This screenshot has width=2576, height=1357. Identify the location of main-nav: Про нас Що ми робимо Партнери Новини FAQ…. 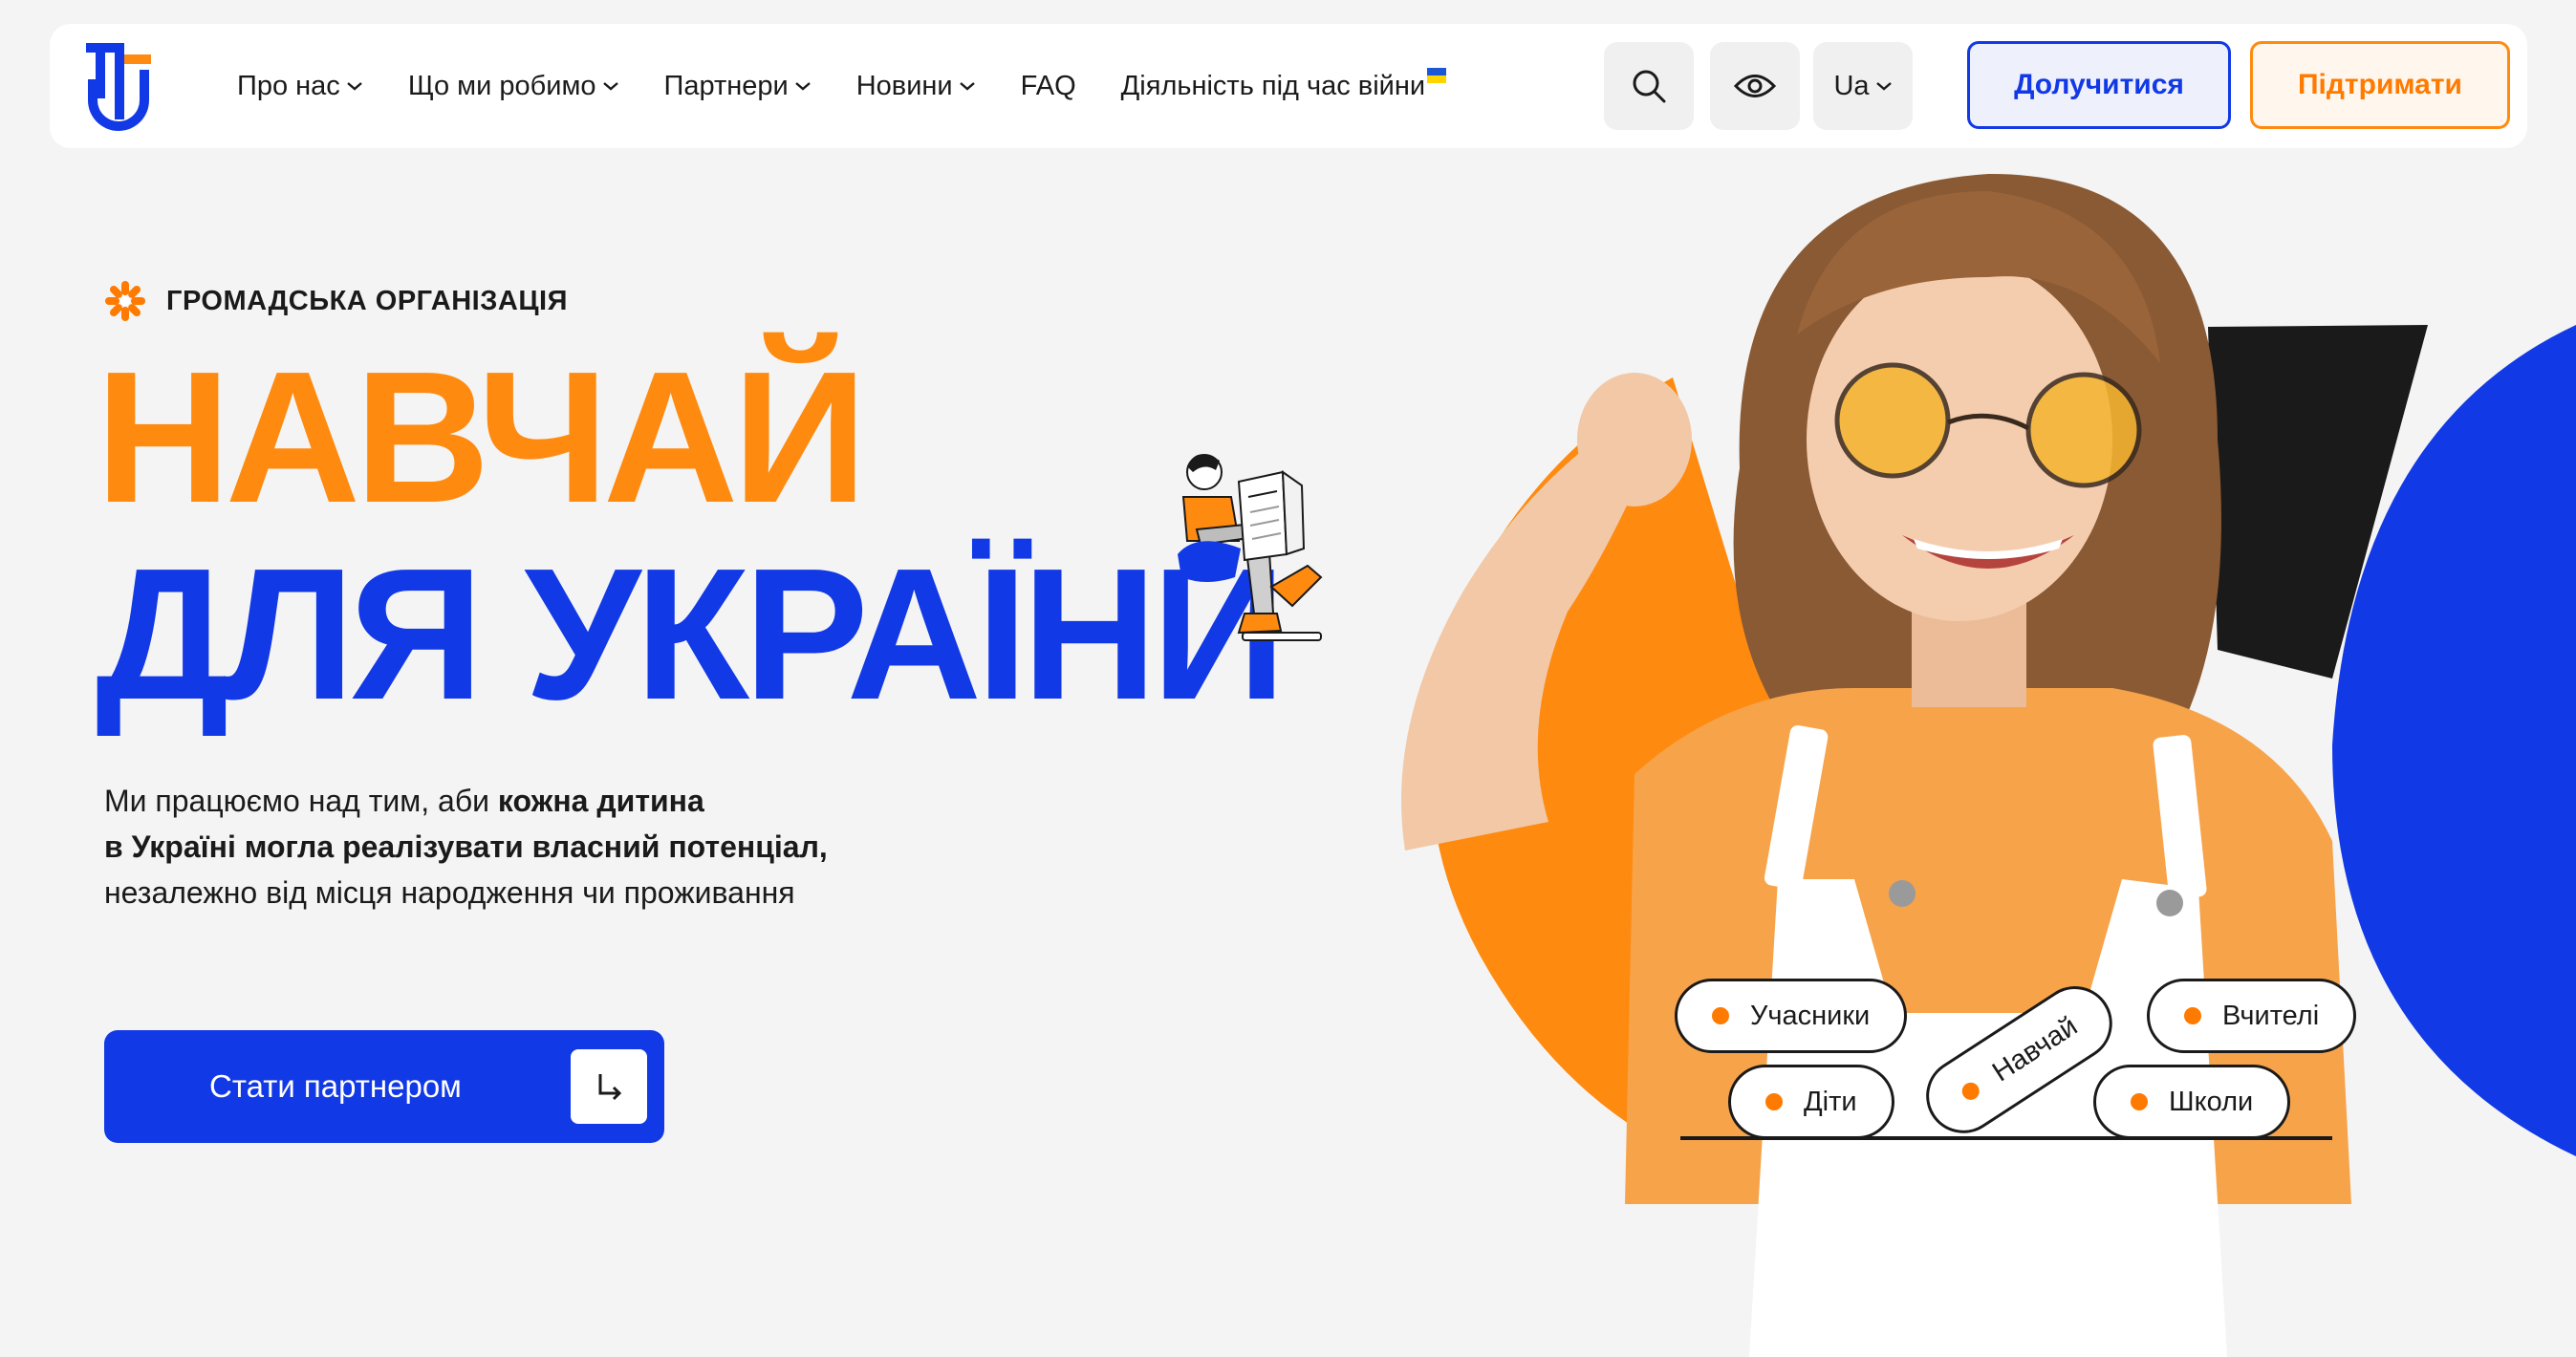
(864, 86).